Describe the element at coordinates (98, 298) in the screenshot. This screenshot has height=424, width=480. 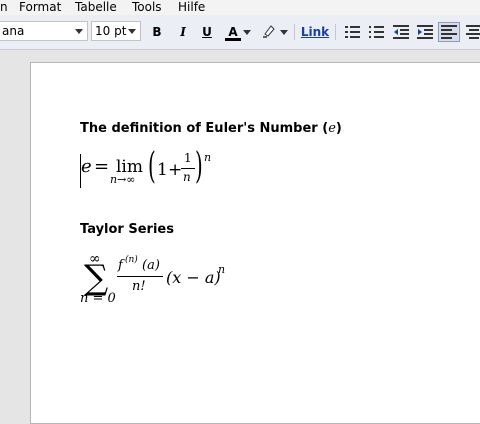
I see `sum-lower-limit: n = 0` at that location.